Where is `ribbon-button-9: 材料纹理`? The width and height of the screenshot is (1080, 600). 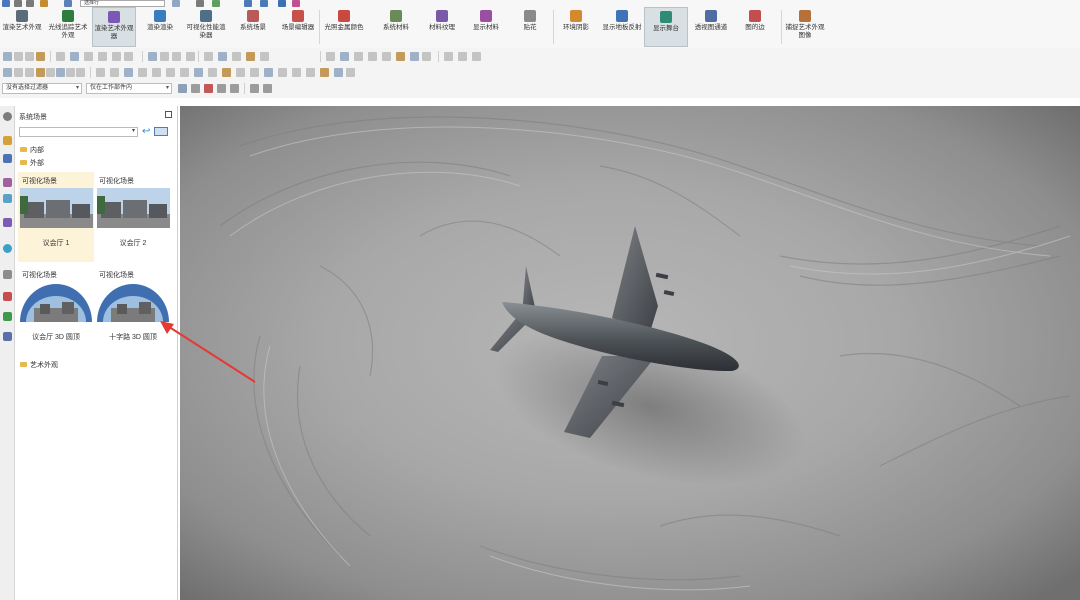 ribbon-button-9: 材料纹理 is located at coordinates (442, 27).